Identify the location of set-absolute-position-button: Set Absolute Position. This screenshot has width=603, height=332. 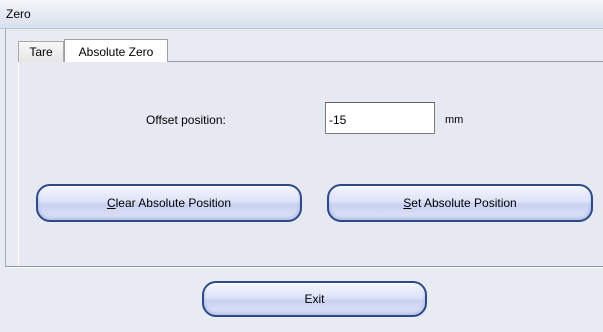
(460, 203).